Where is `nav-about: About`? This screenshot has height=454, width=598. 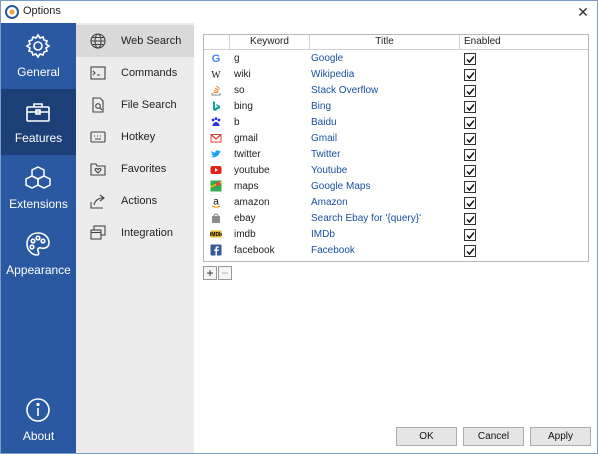
nav-about: About is located at coordinates (38, 420).